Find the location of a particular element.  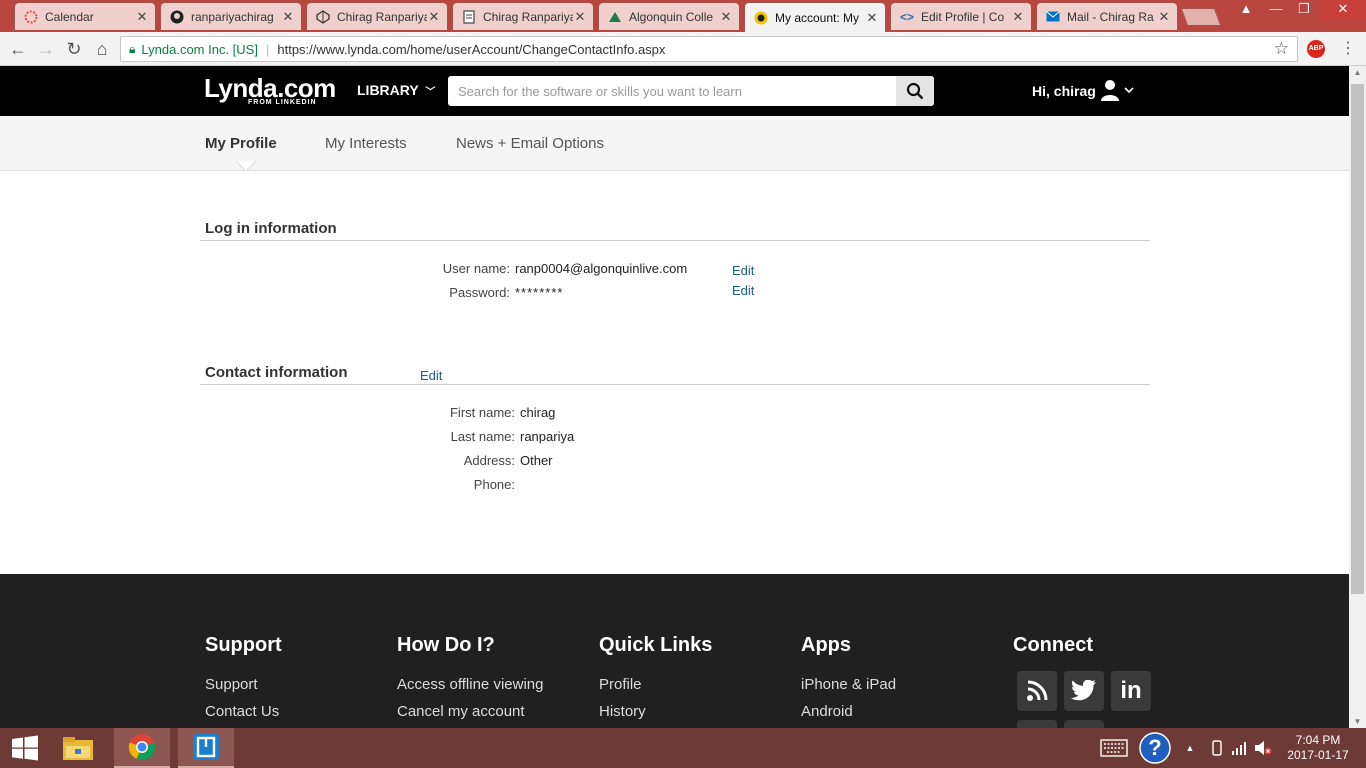

divider is located at coordinates (675, 240).